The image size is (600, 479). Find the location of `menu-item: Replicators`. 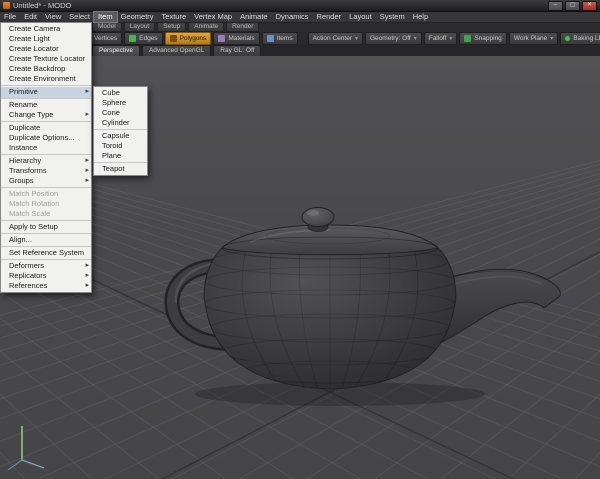

menu-item: Replicators is located at coordinates (46, 276).